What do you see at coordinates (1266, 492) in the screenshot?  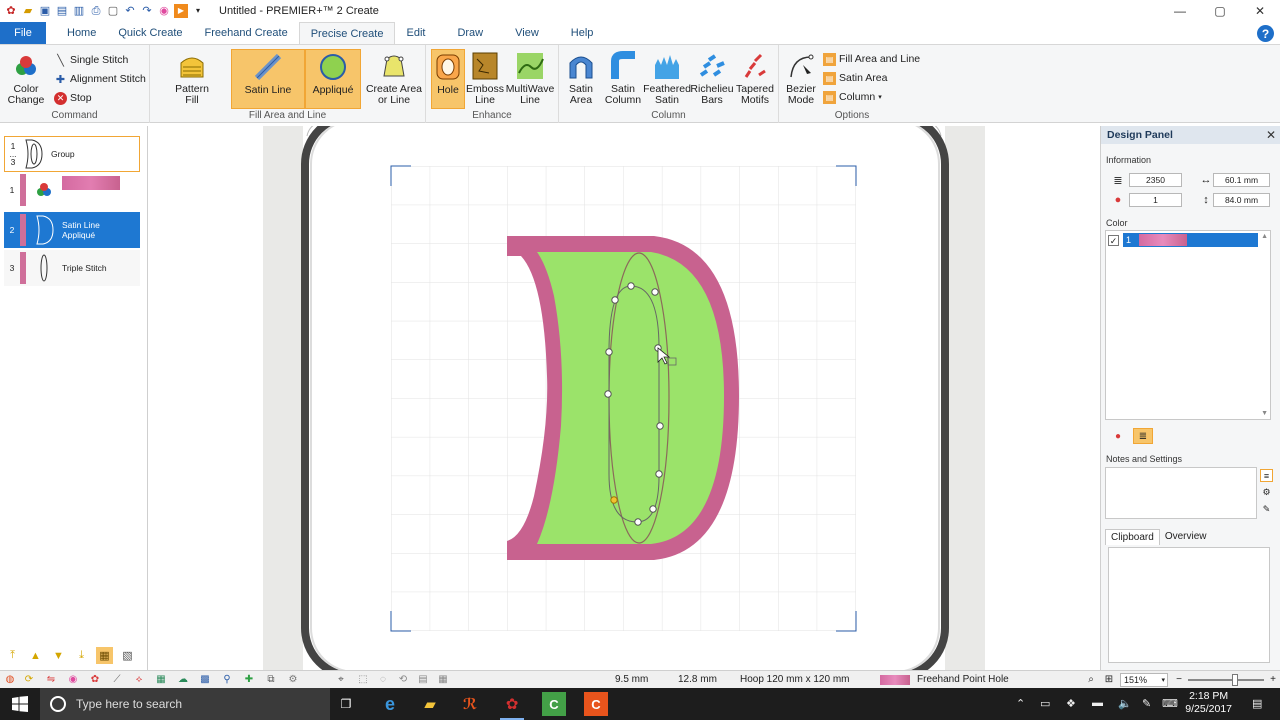 I see `settings-icon: ⚙` at bounding box center [1266, 492].